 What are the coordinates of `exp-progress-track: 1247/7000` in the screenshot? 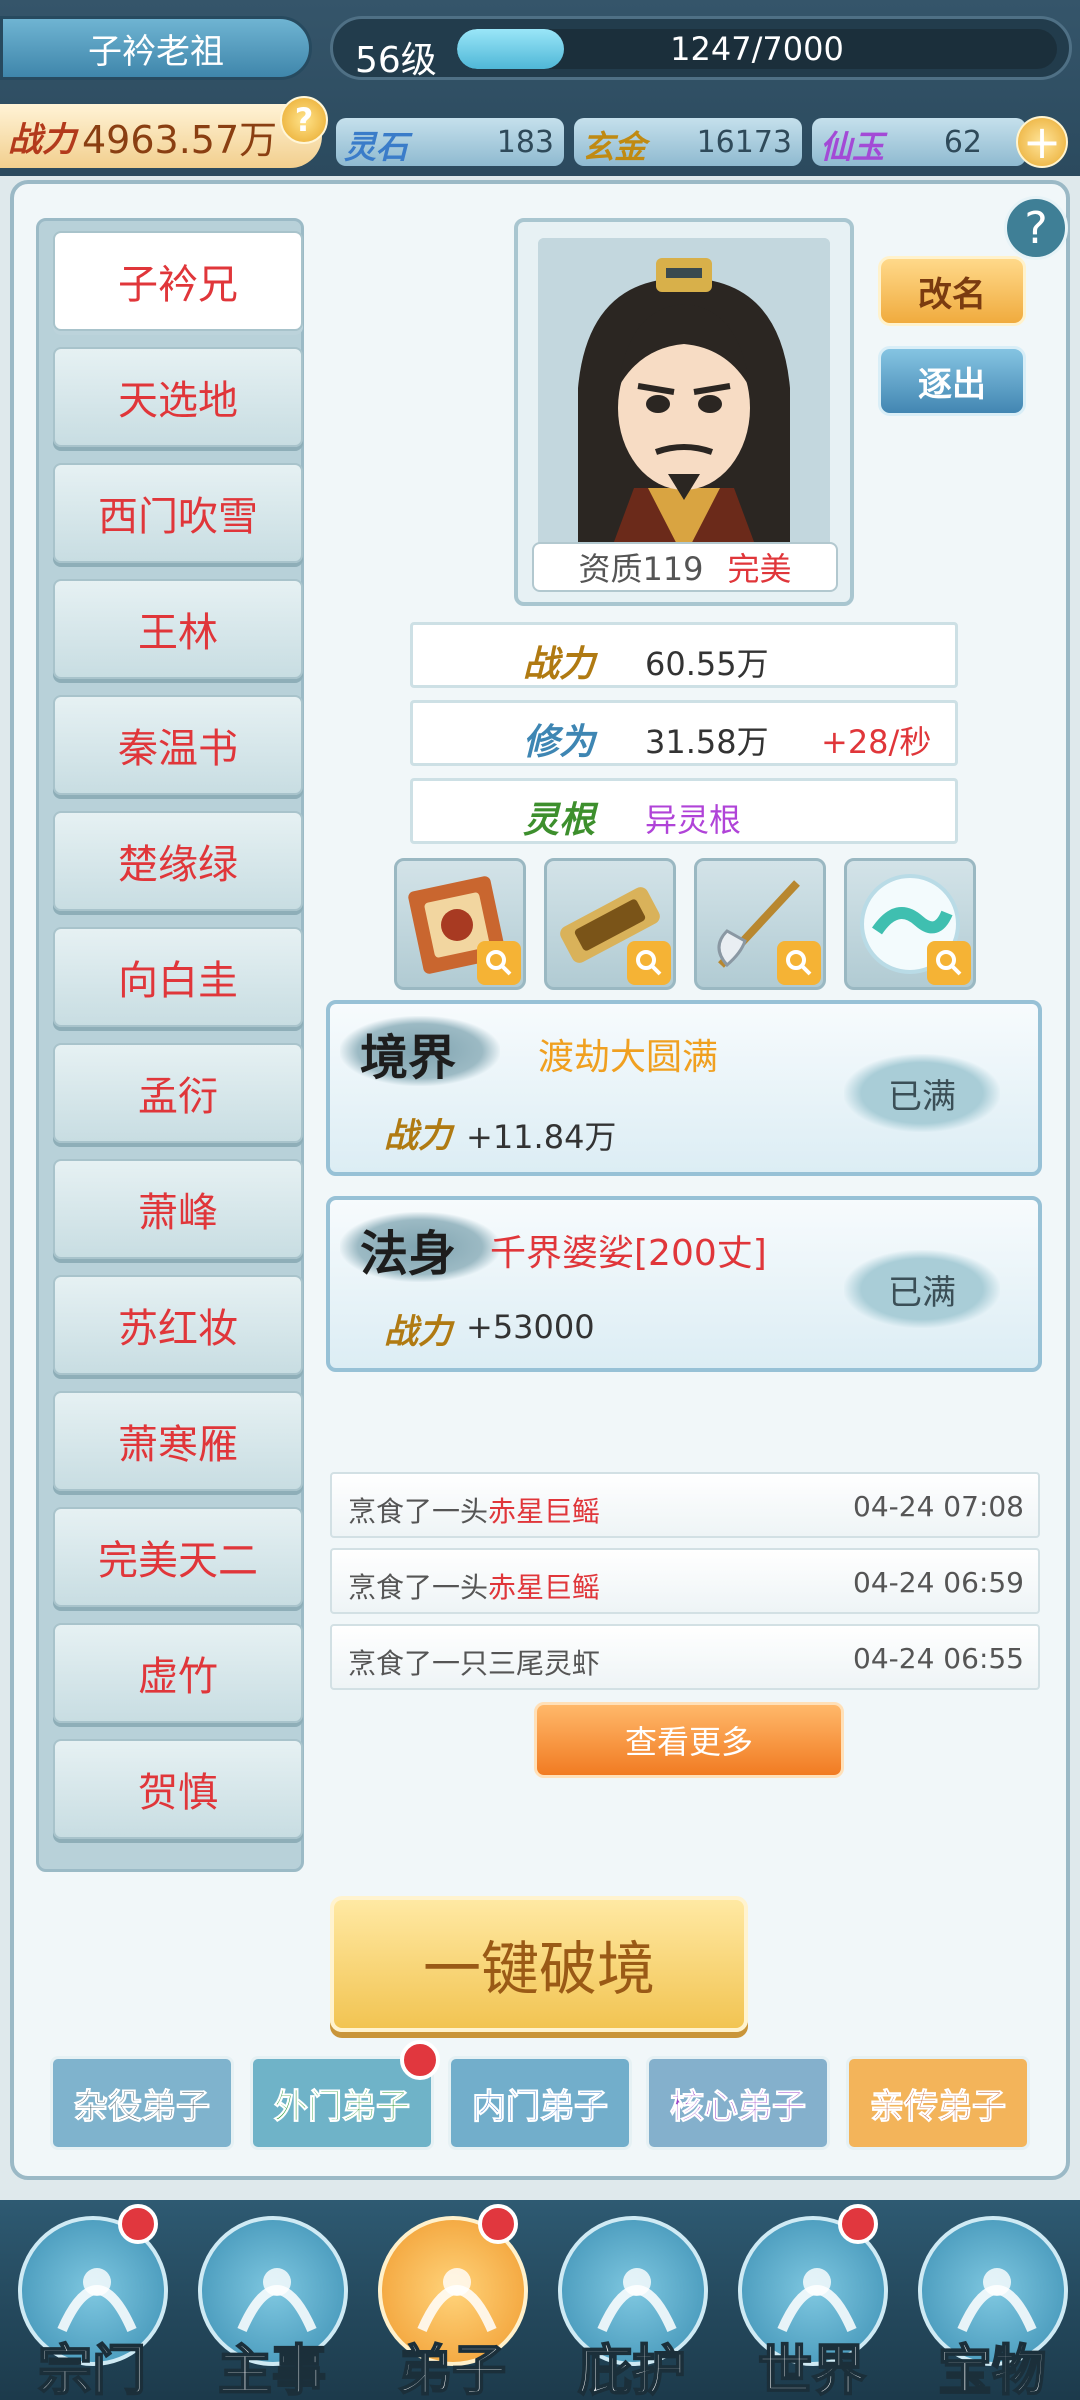 It's located at (757, 49).